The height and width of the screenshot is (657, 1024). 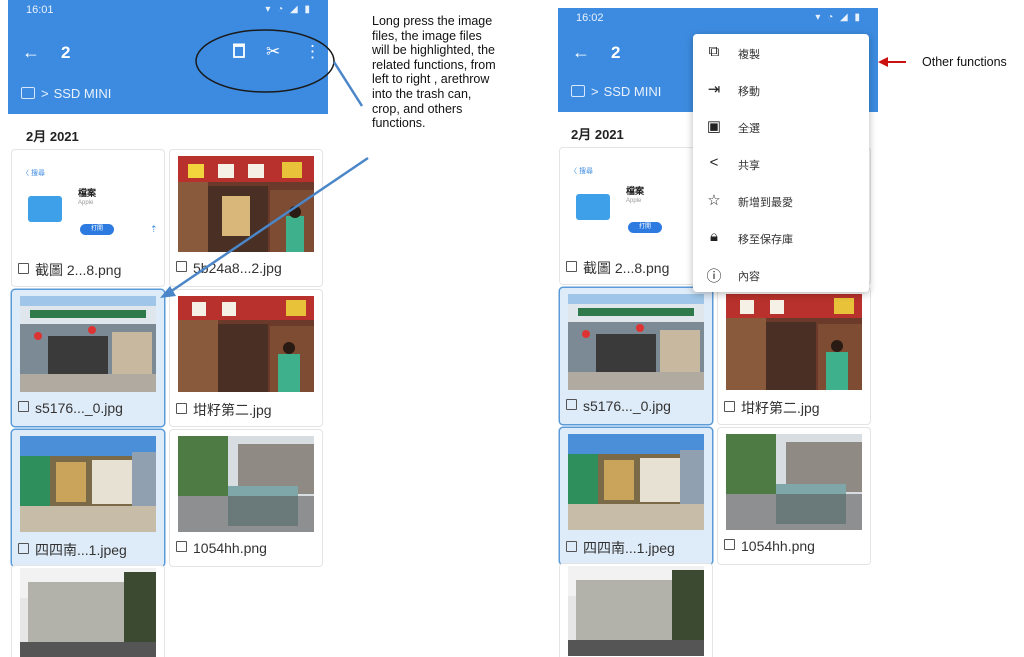 What do you see at coordinates (781, 128) in the screenshot?
I see `menu-item-select-all: ▣ 全選` at bounding box center [781, 128].